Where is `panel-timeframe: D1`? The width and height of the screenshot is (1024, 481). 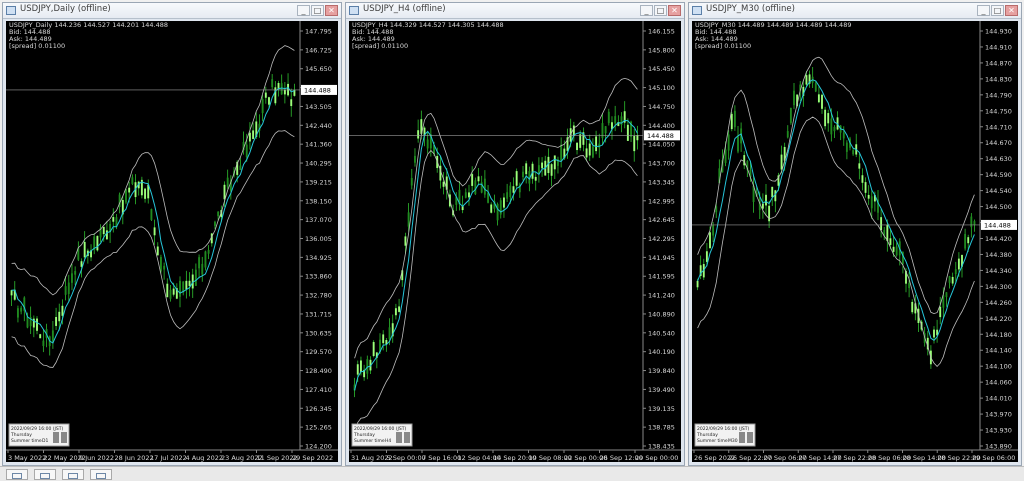
panel-timeframe: D1 is located at coordinates (45, 441).